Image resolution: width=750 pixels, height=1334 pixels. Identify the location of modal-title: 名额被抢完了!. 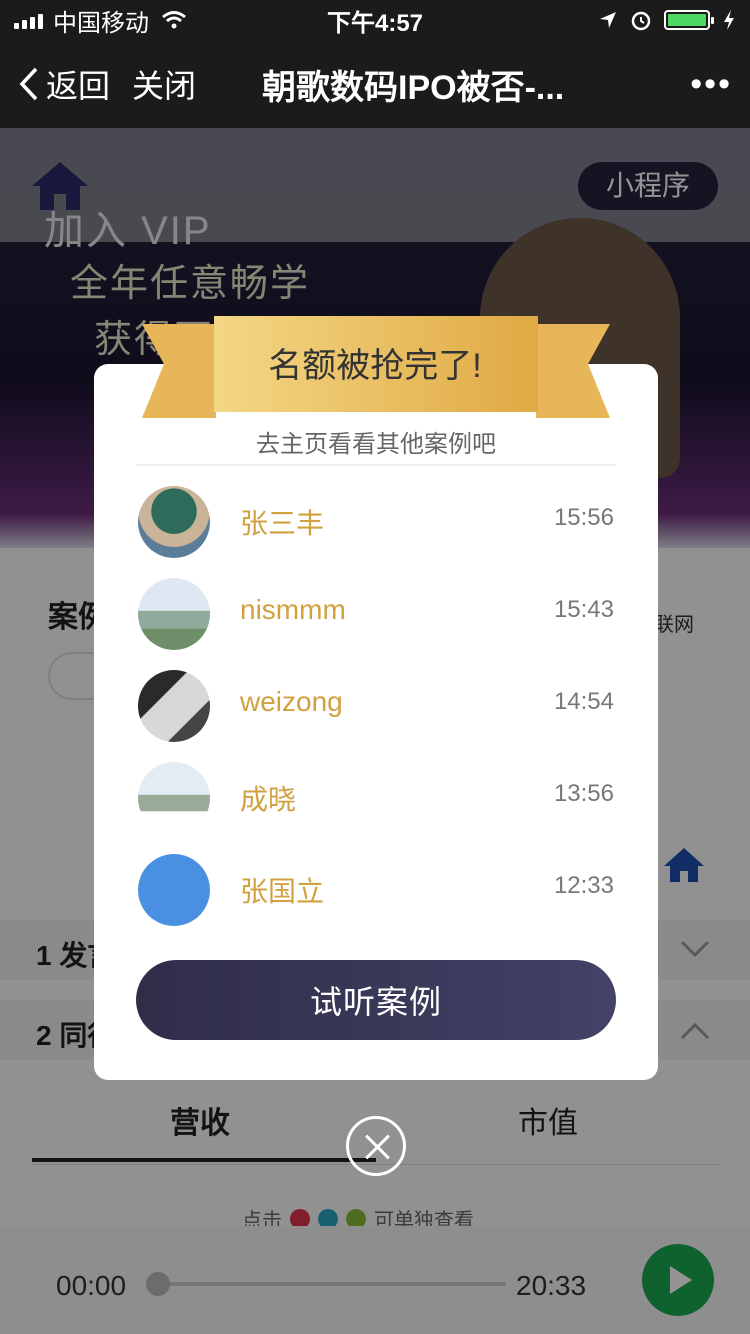
(375, 366).